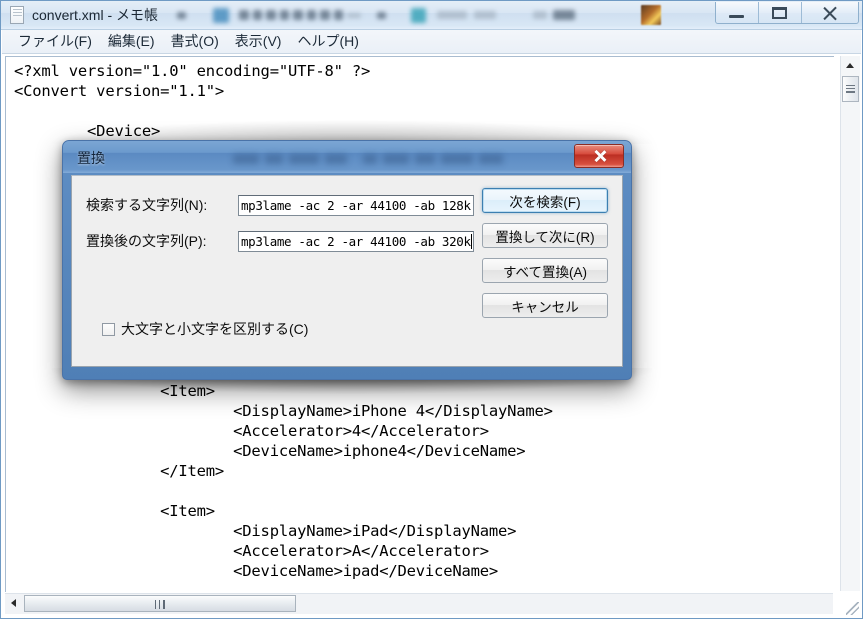 The height and width of the screenshot is (619, 863). I want to click on window-titlebar: convert.xml - メモ帳, so click(431, 15).